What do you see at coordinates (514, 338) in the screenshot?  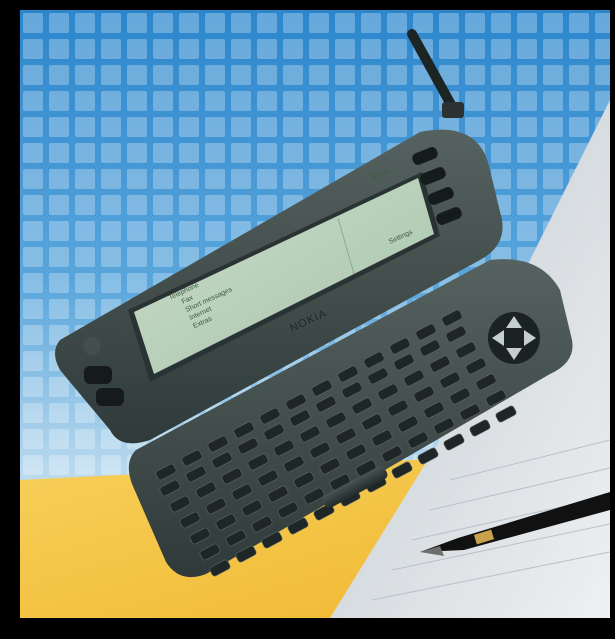 I see `dpad-icon` at bounding box center [514, 338].